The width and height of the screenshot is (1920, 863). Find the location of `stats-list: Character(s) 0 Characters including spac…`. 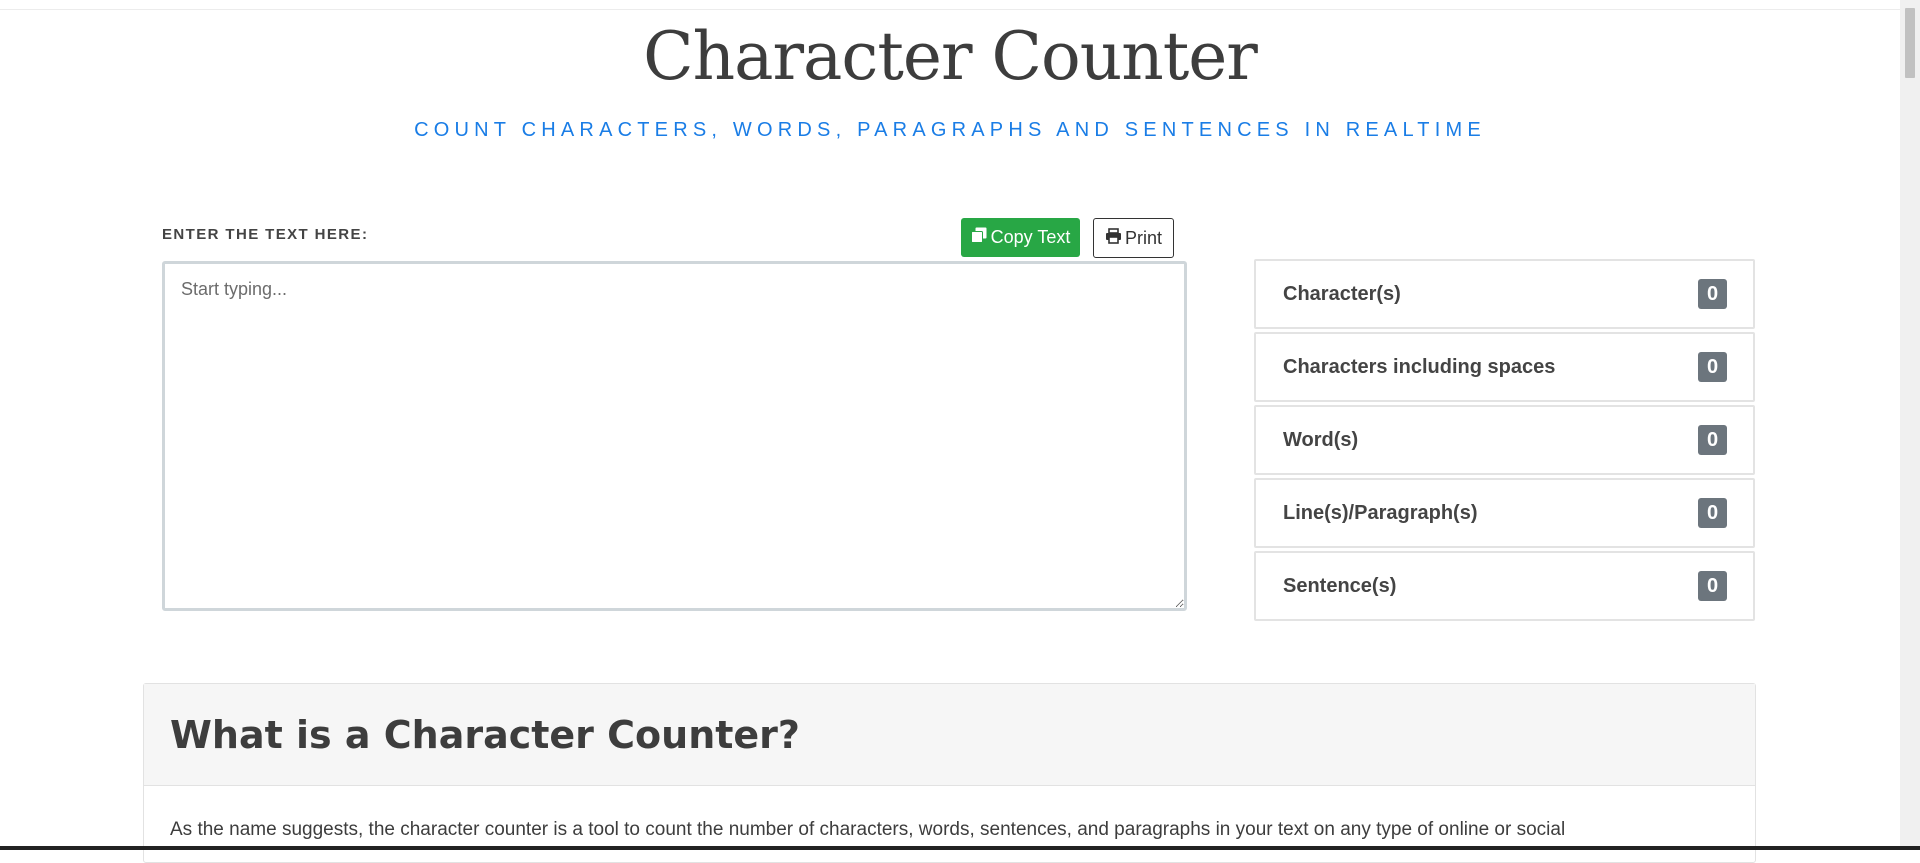

stats-list: Character(s) 0 Characters including spac… is located at coordinates (1504, 441).